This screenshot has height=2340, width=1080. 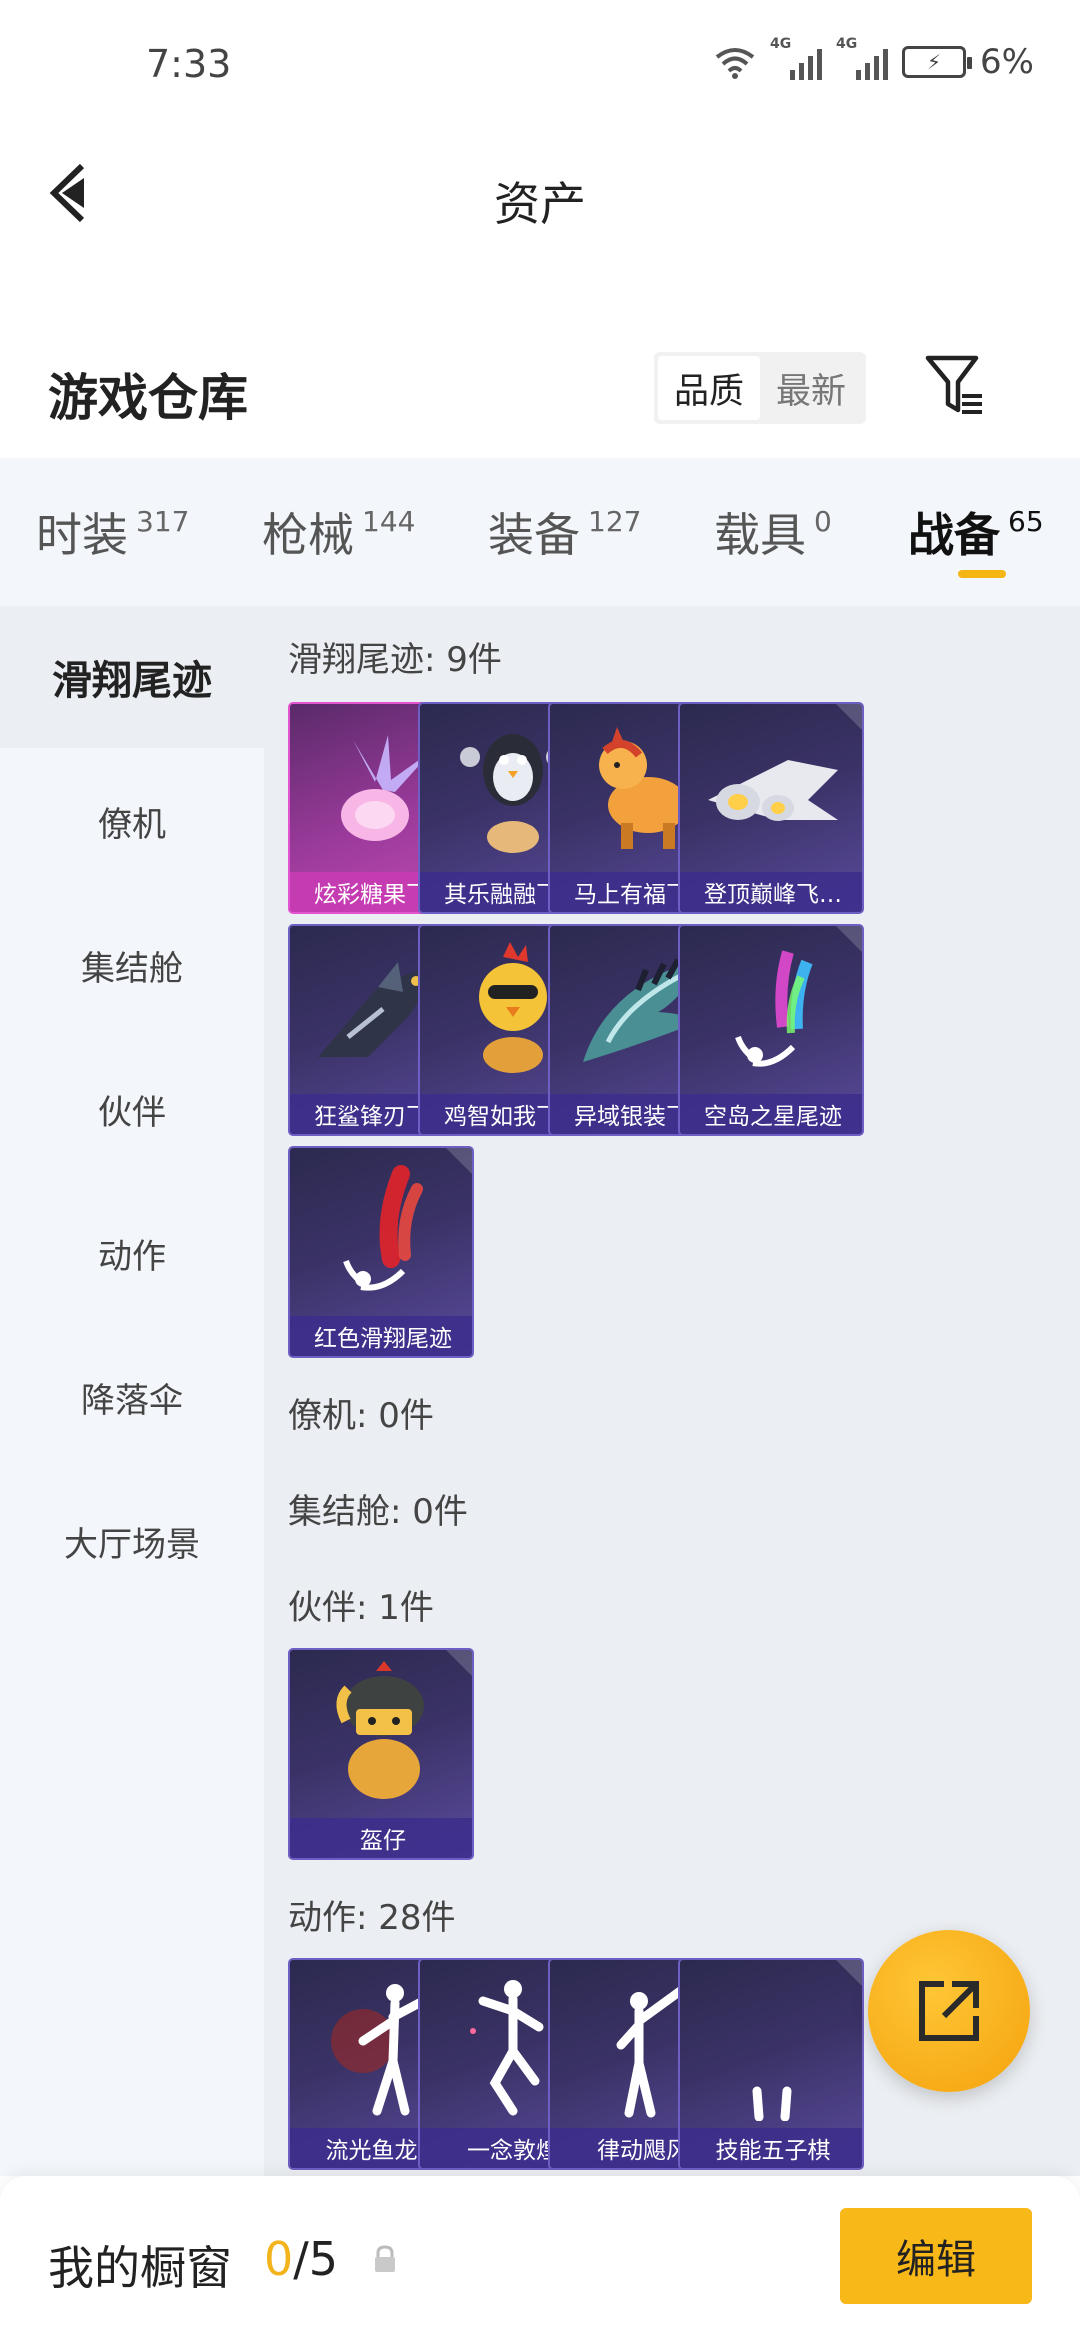 What do you see at coordinates (954, 535) in the screenshot?
I see `tab-label: 战备` at bounding box center [954, 535].